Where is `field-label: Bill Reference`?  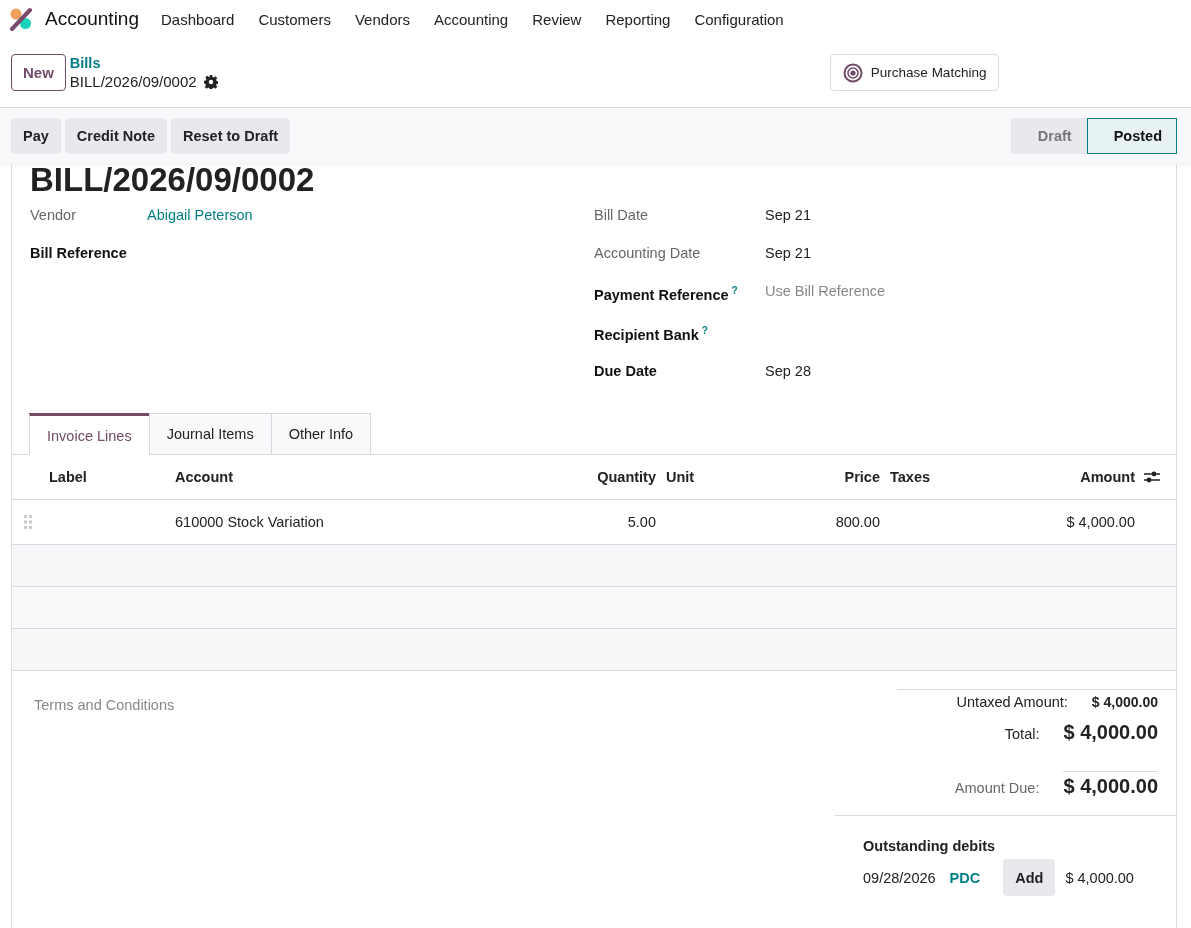
field-label: Bill Reference is located at coordinates (79, 253).